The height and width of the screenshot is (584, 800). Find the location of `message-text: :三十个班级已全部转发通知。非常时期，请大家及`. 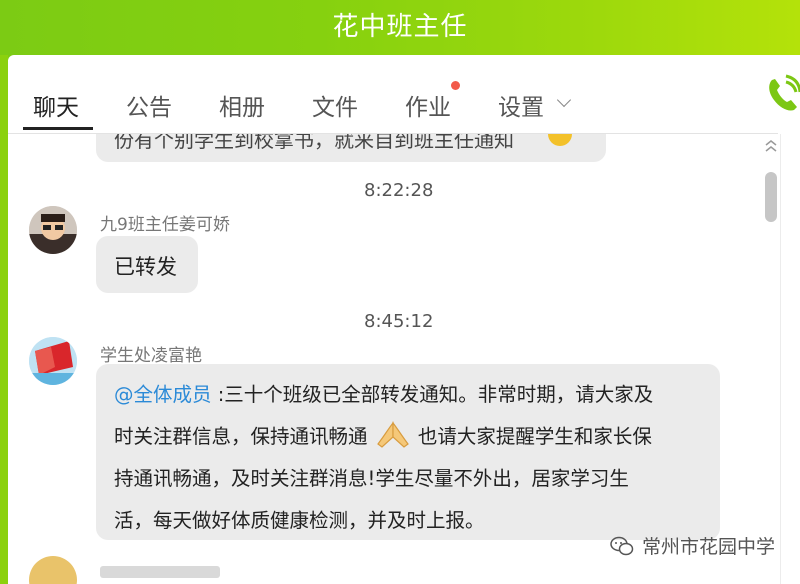

message-text: :三十个班级已全部转发通知。非常时期，请大家及 is located at coordinates (432, 394).